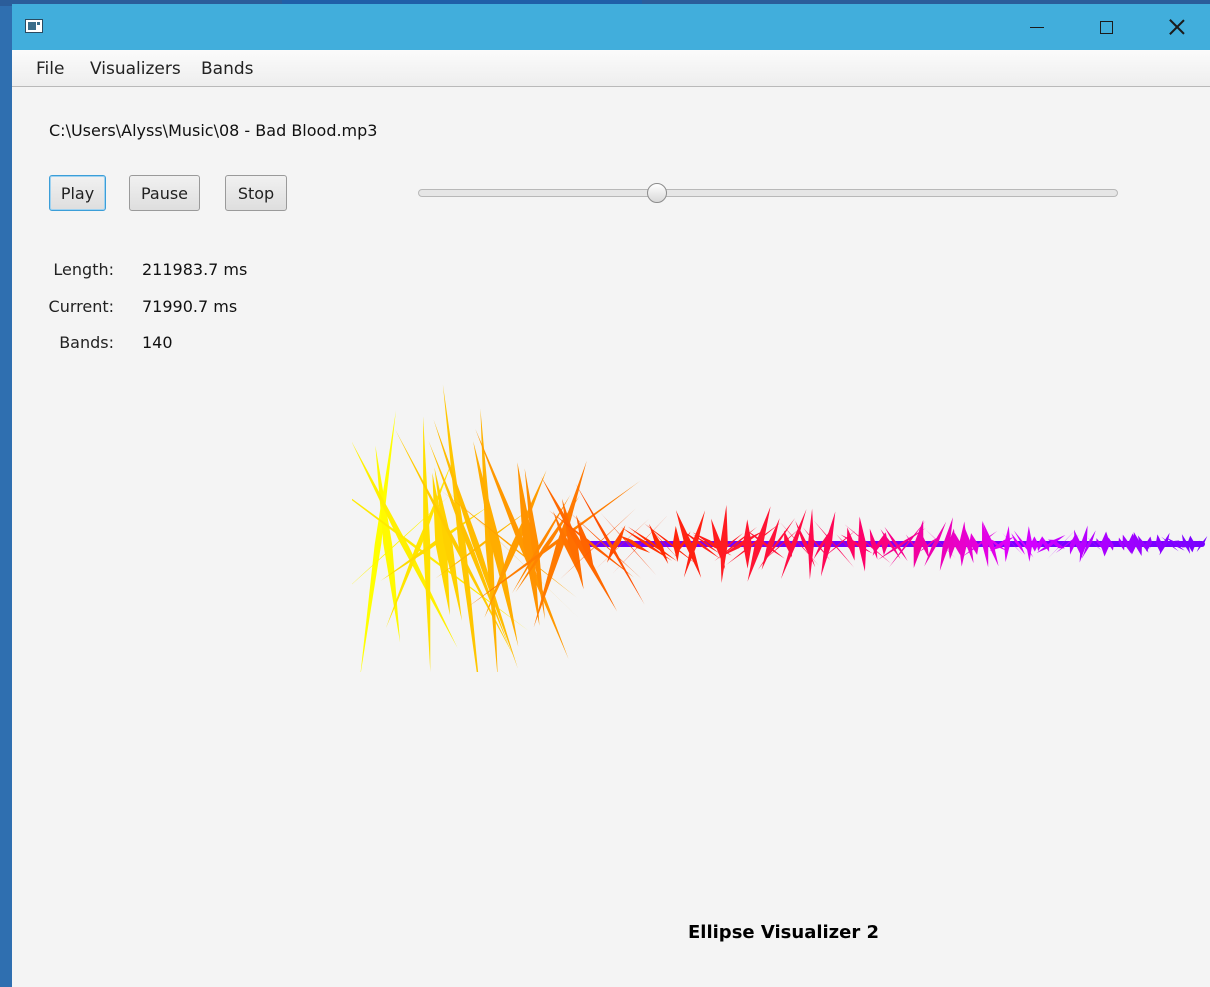 The image size is (1210, 987). I want to click on length-label: Length:, so click(83, 269).